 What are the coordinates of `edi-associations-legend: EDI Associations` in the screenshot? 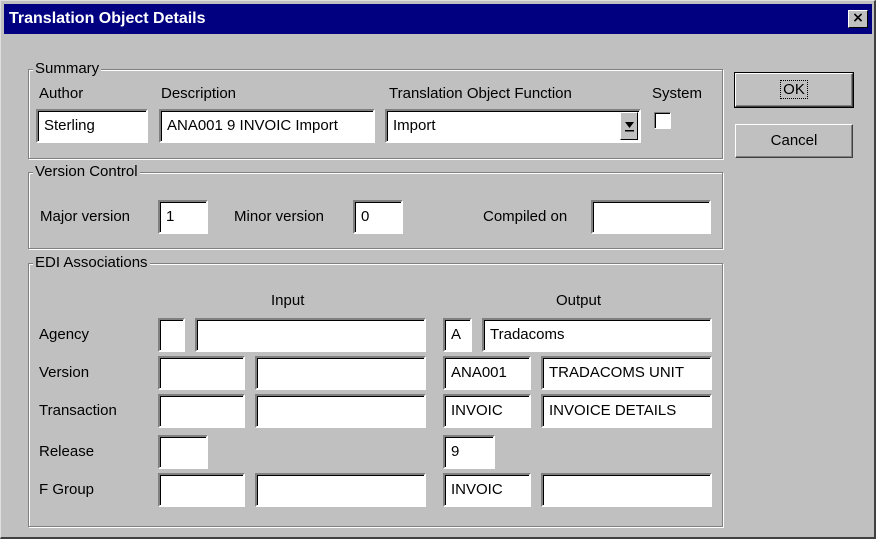 It's located at (91, 263).